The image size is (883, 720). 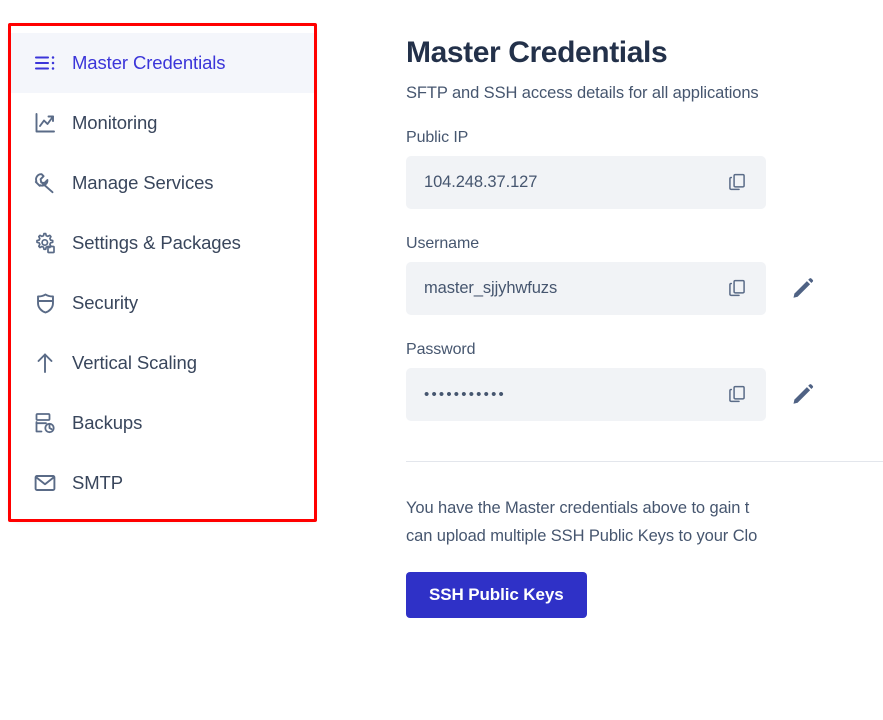 I want to click on field-row: master_sjjyhwfuzs, so click(x=644, y=288).